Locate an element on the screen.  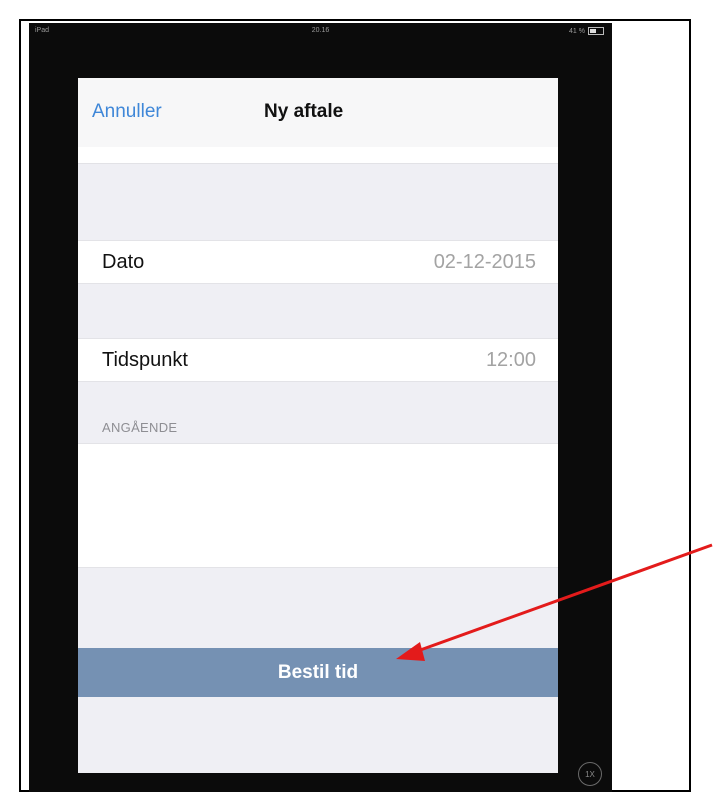
annotation-arrow-icon is located at coordinates (554, 602).